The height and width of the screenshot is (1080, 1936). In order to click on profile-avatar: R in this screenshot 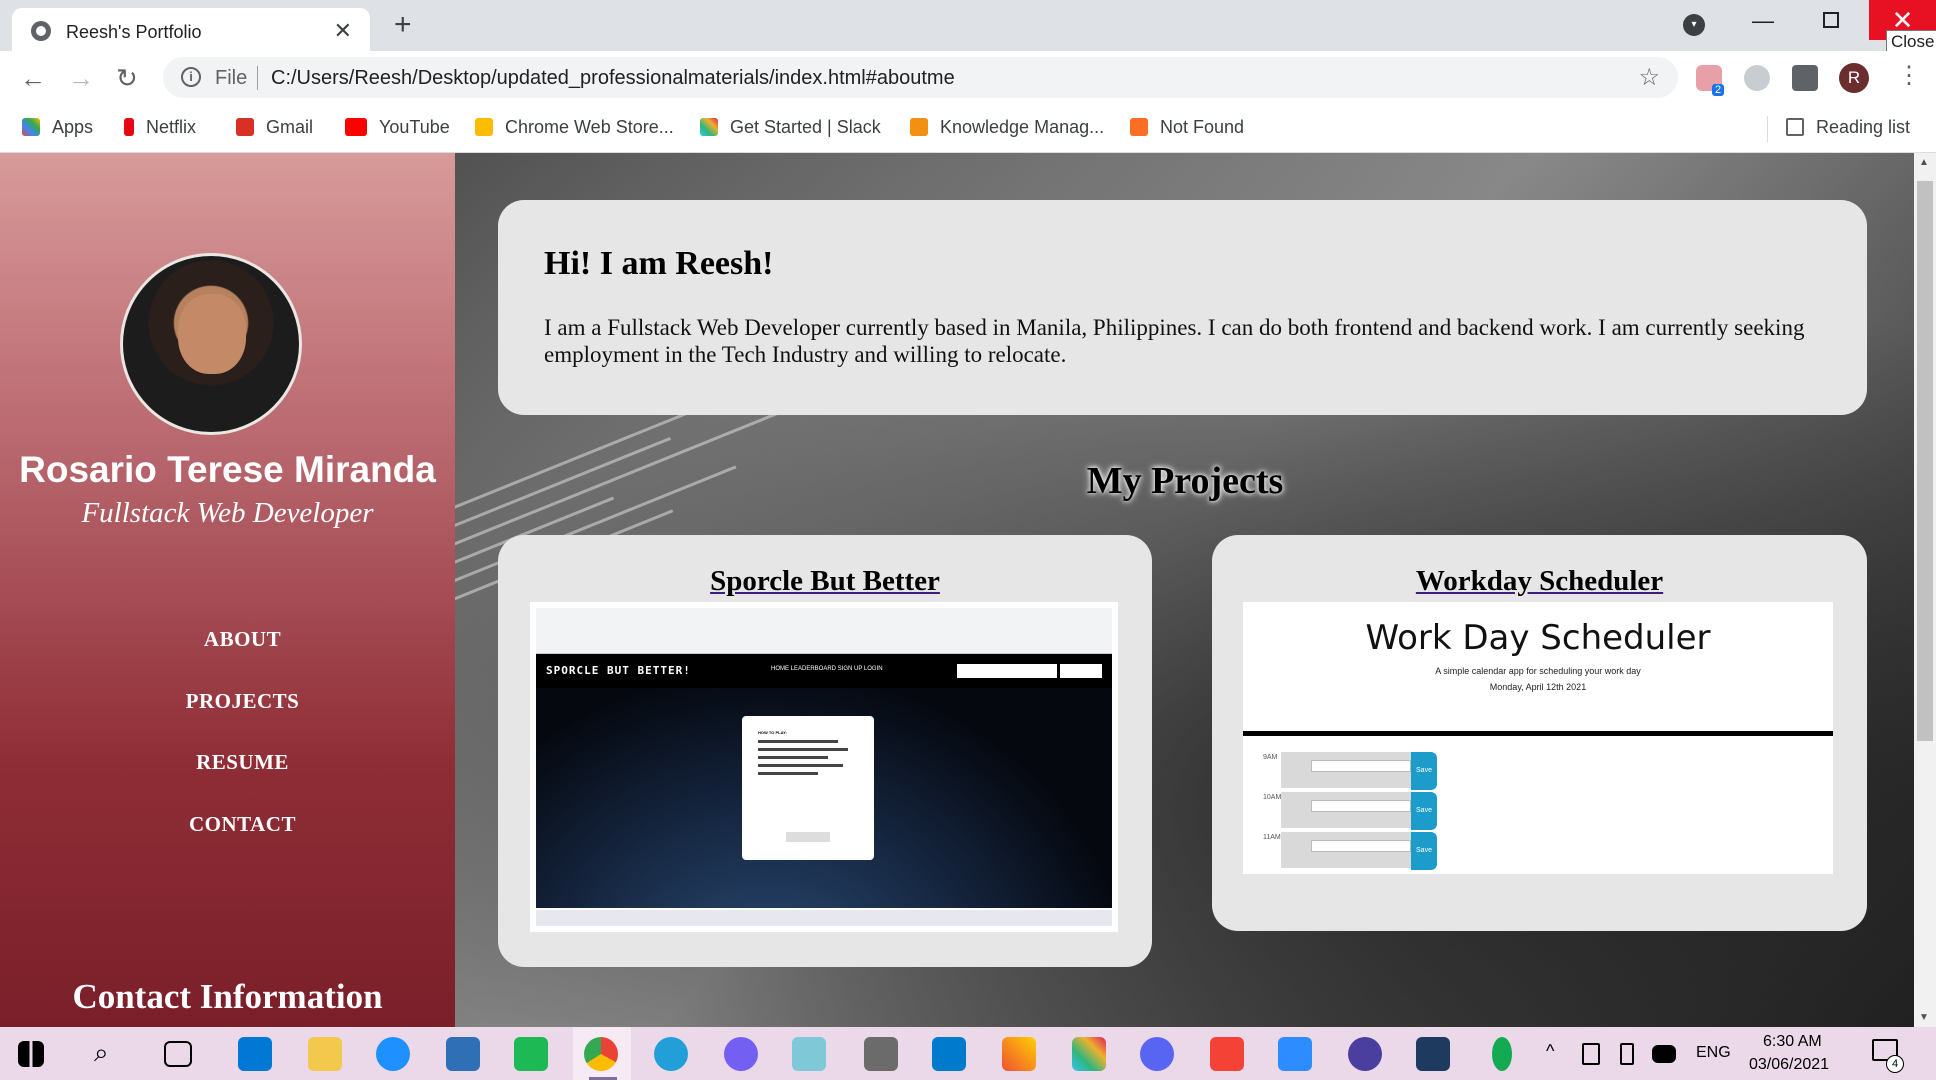, I will do `click(1854, 78)`.